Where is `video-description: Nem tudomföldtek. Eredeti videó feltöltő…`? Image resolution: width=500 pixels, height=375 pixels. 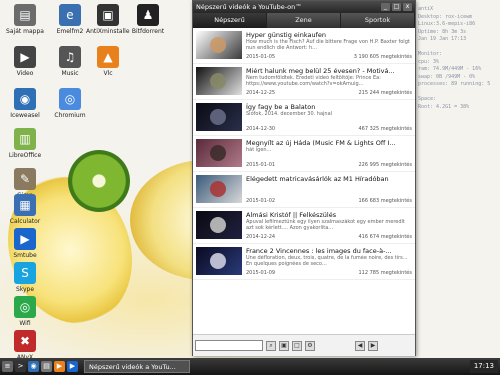
video-description: Nem tudomföldtek. Eredeti videó feltöltő… is located at coordinates (313, 81).